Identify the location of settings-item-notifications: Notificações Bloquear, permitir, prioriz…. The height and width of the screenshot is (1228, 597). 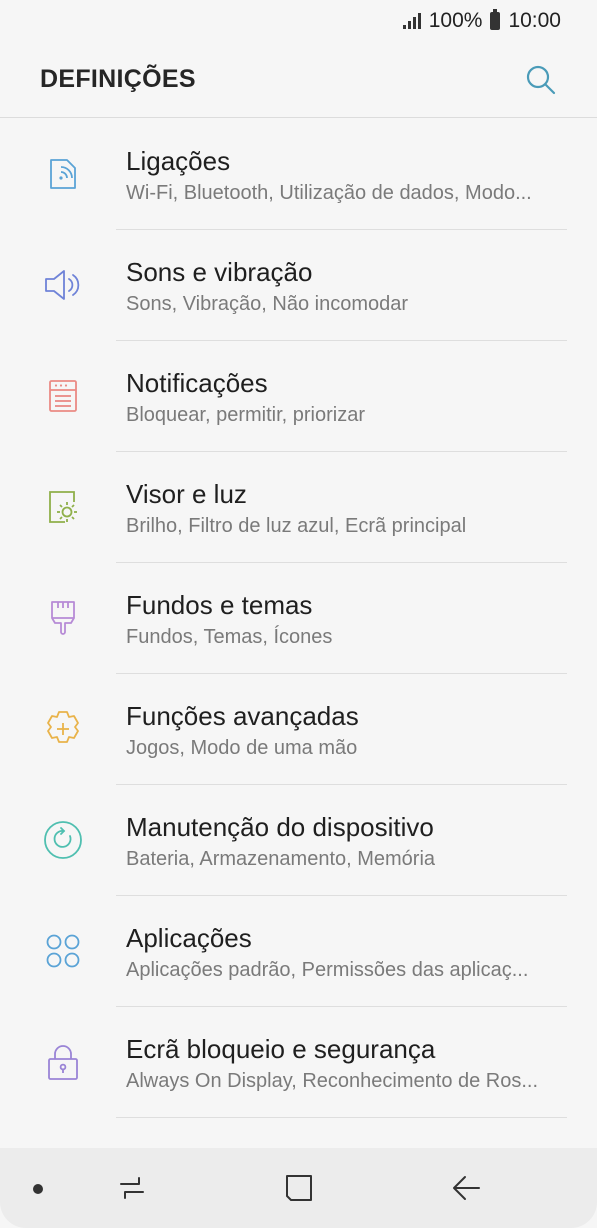
(298, 396).